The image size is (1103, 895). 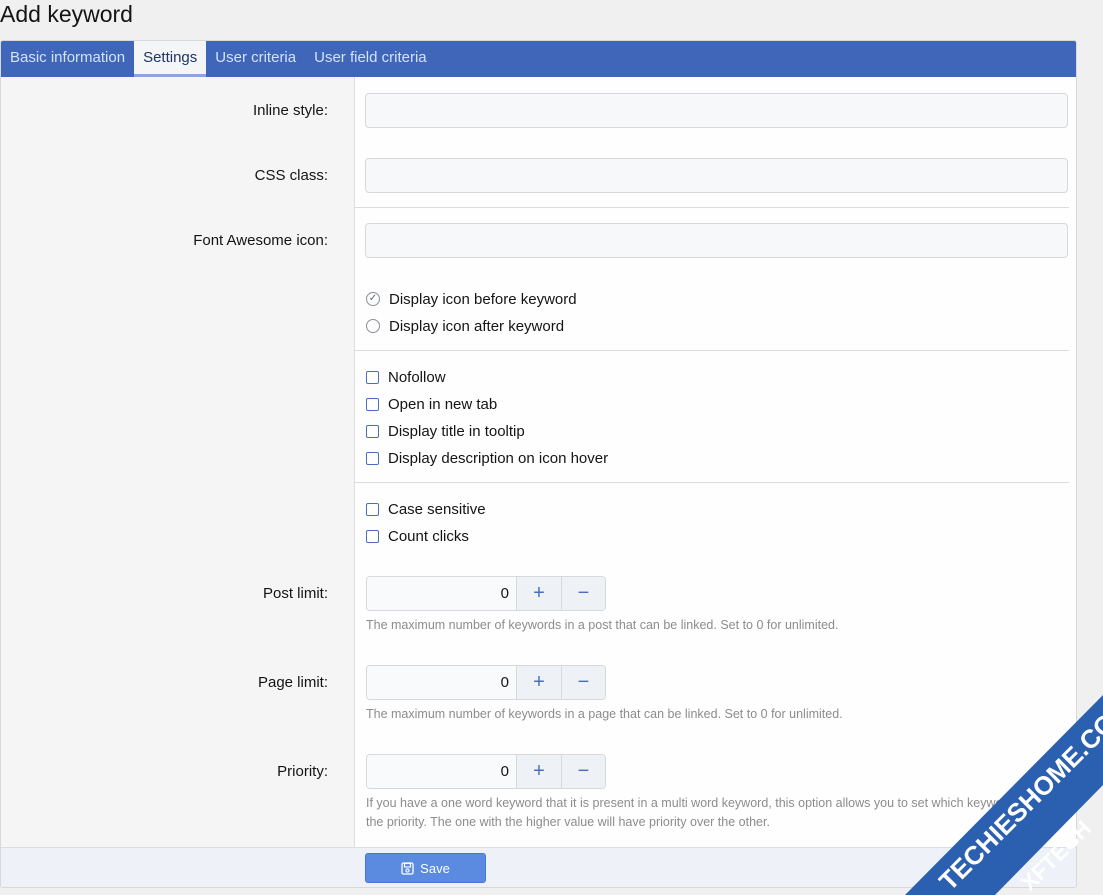 What do you see at coordinates (539, 682) in the screenshot?
I see `page-limit-increment-button: +` at bounding box center [539, 682].